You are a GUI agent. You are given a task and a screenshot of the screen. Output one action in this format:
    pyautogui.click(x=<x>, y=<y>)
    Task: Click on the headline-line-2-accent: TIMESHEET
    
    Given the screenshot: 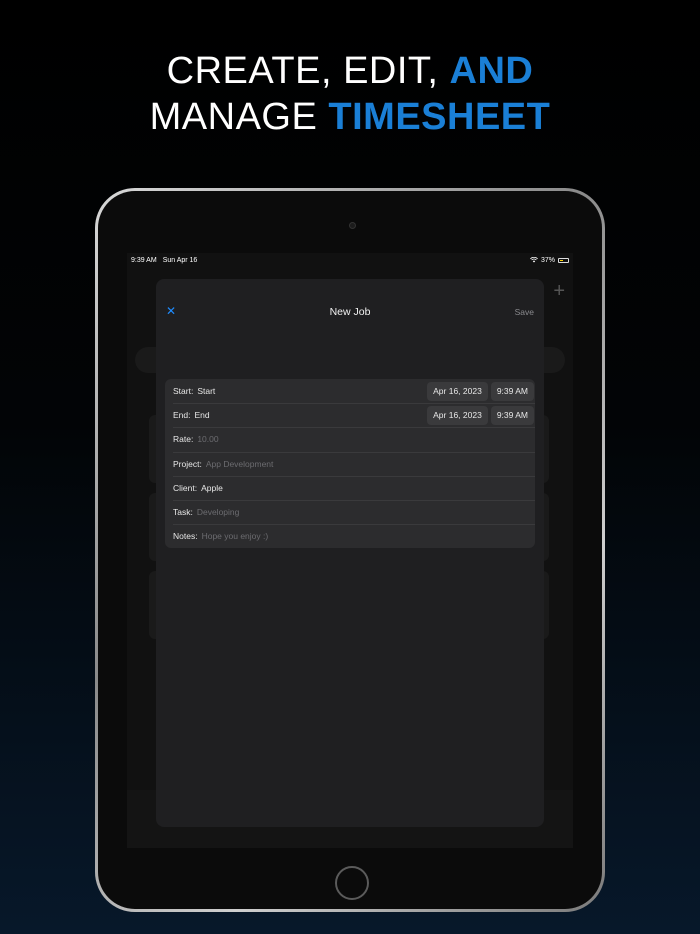 What is the action you would take?
    pyautogui.click(x=439, y=117)
    